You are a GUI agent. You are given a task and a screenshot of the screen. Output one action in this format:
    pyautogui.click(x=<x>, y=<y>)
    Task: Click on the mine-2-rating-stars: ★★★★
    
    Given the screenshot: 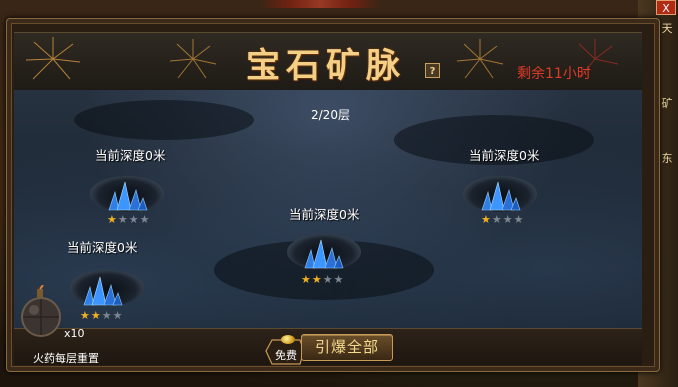 What is the action you would take?
    pyautogui.click(x=503, y=219)
    